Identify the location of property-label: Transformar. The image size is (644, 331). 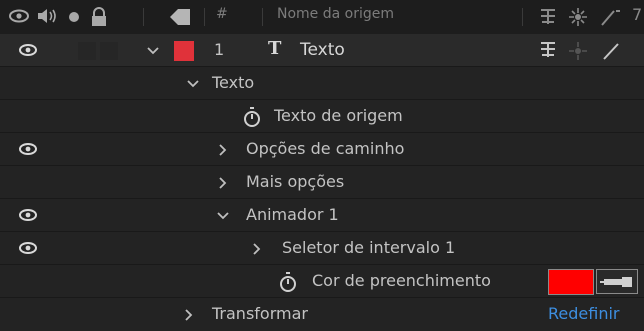
(260, 313).